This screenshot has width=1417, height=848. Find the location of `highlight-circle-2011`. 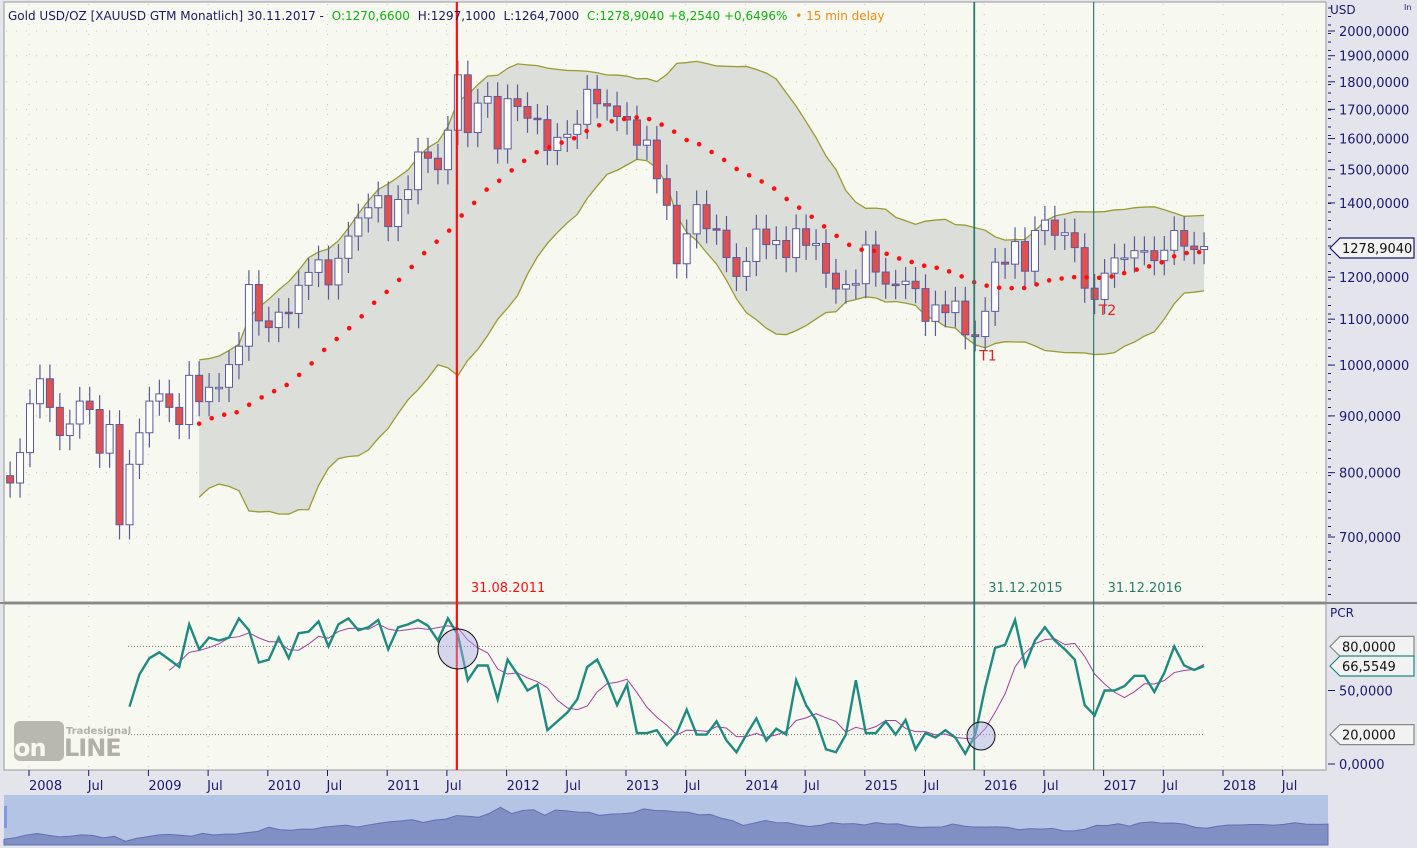

highlight-circle-2011 is located at coordinates (458, 649).